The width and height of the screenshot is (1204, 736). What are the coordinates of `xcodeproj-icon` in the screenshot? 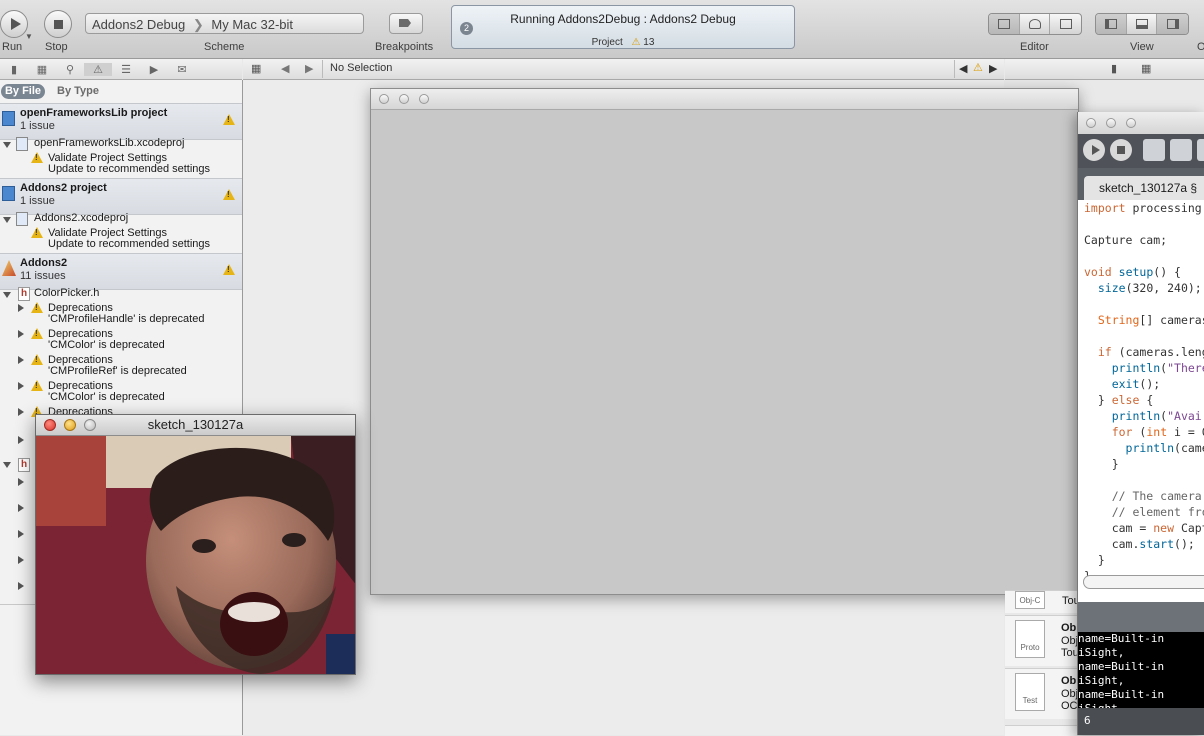 It's located at (22, 219).